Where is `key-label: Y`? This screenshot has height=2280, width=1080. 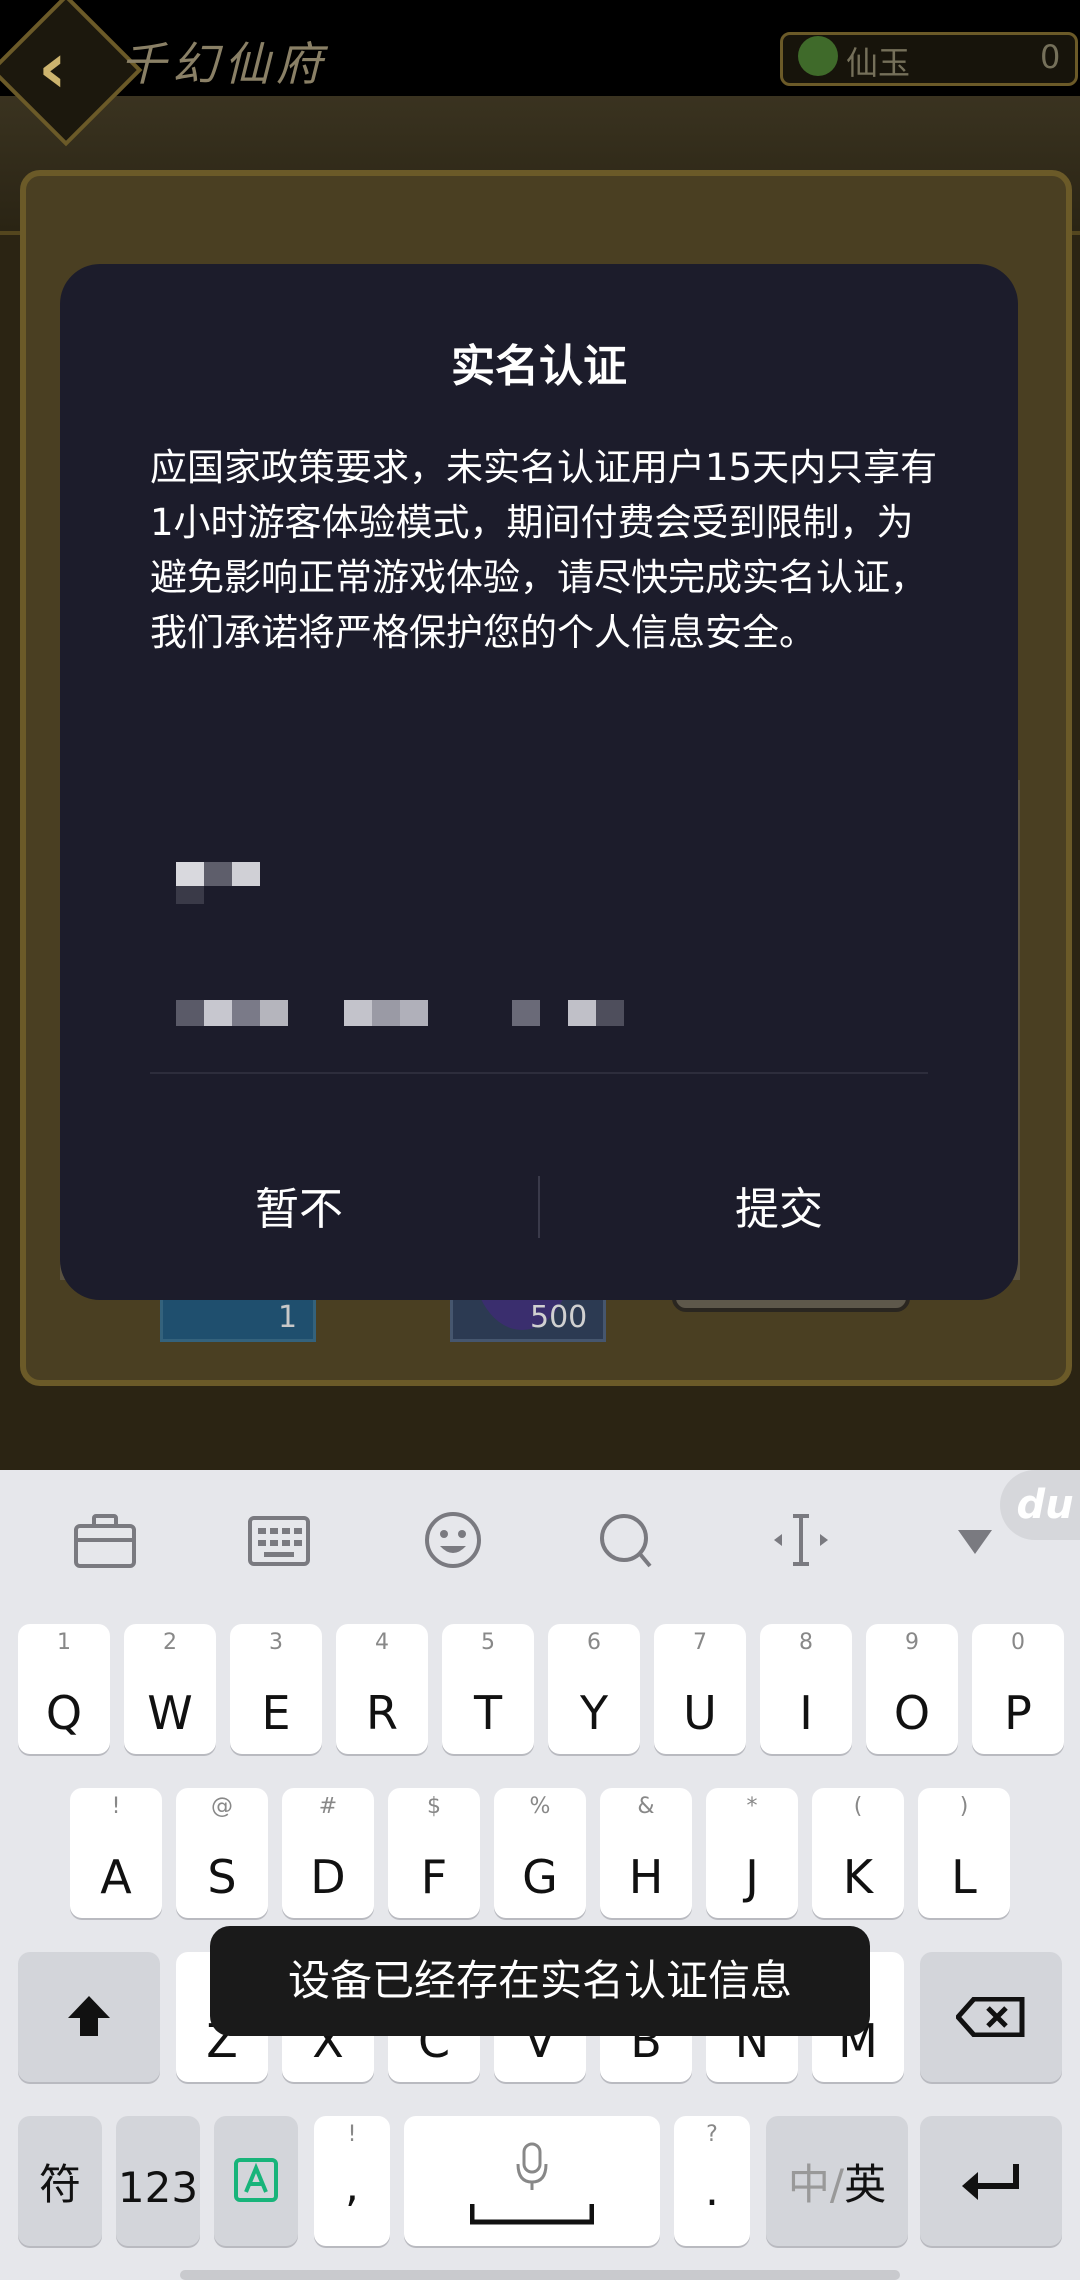
key-label: Y is located at coordinates (594, 1713).